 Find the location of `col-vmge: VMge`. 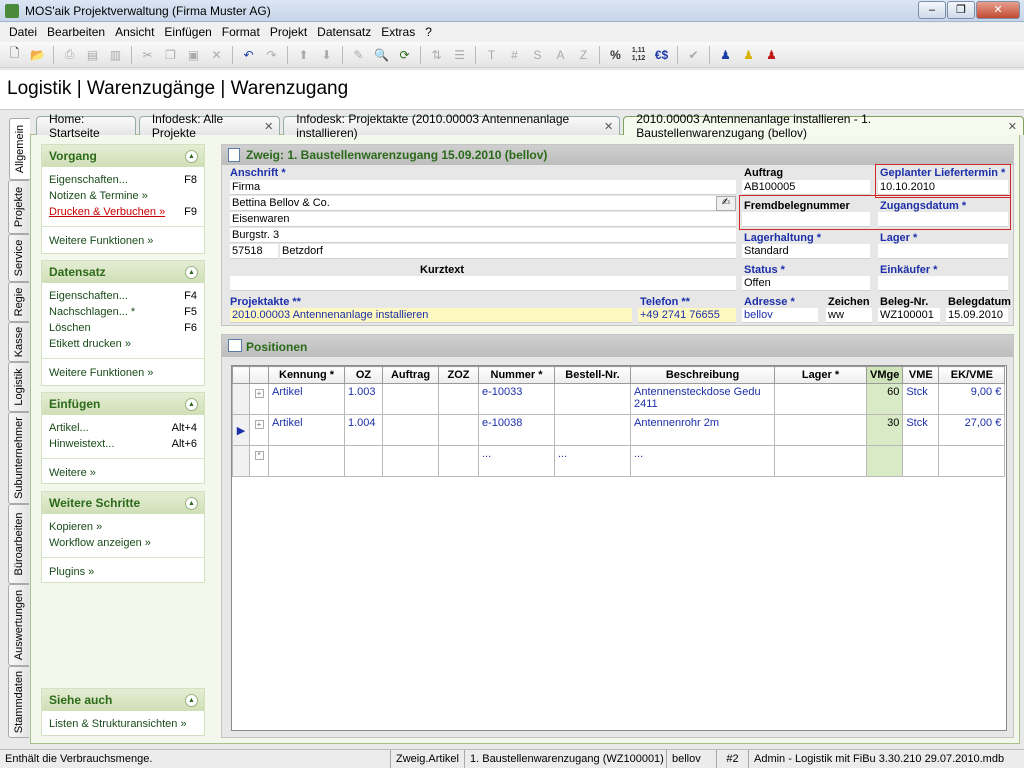

col-vmge: VMge is located at coordinates (884, 375).